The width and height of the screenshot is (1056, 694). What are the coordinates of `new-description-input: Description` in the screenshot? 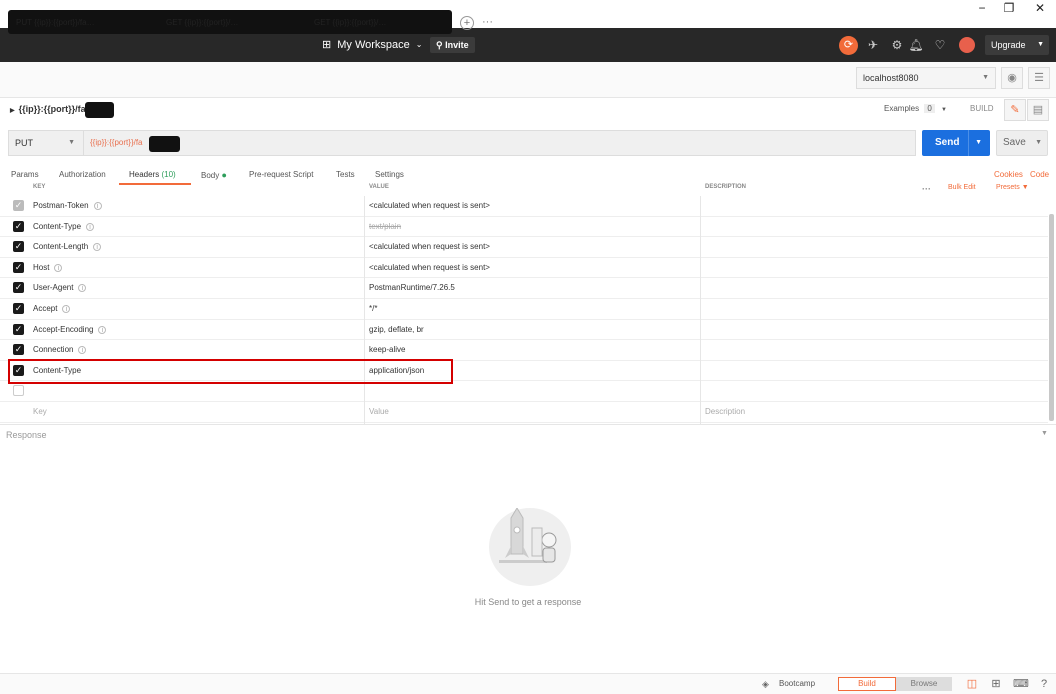 It's located at (725, 411).